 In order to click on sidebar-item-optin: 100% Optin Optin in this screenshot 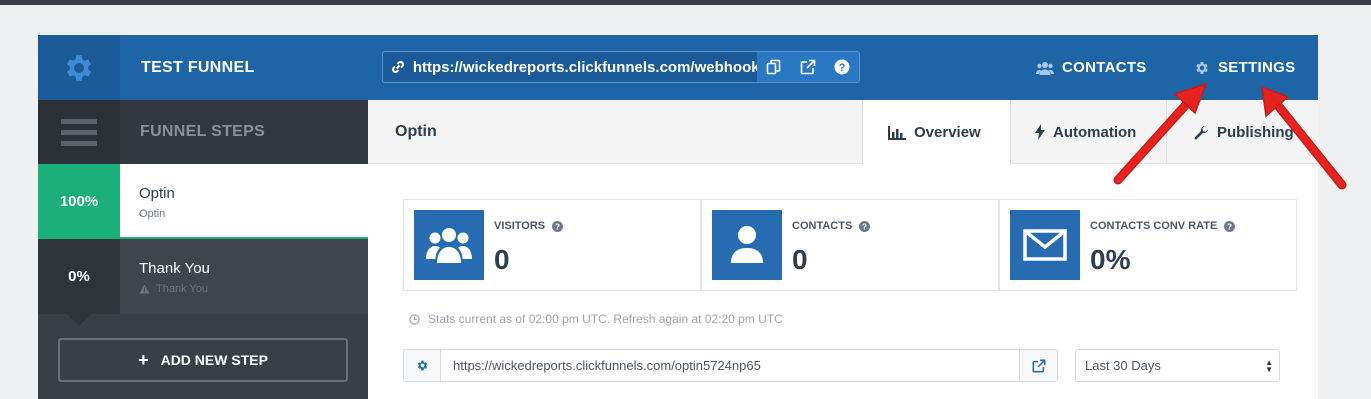, I will do `click(203, 207)`.